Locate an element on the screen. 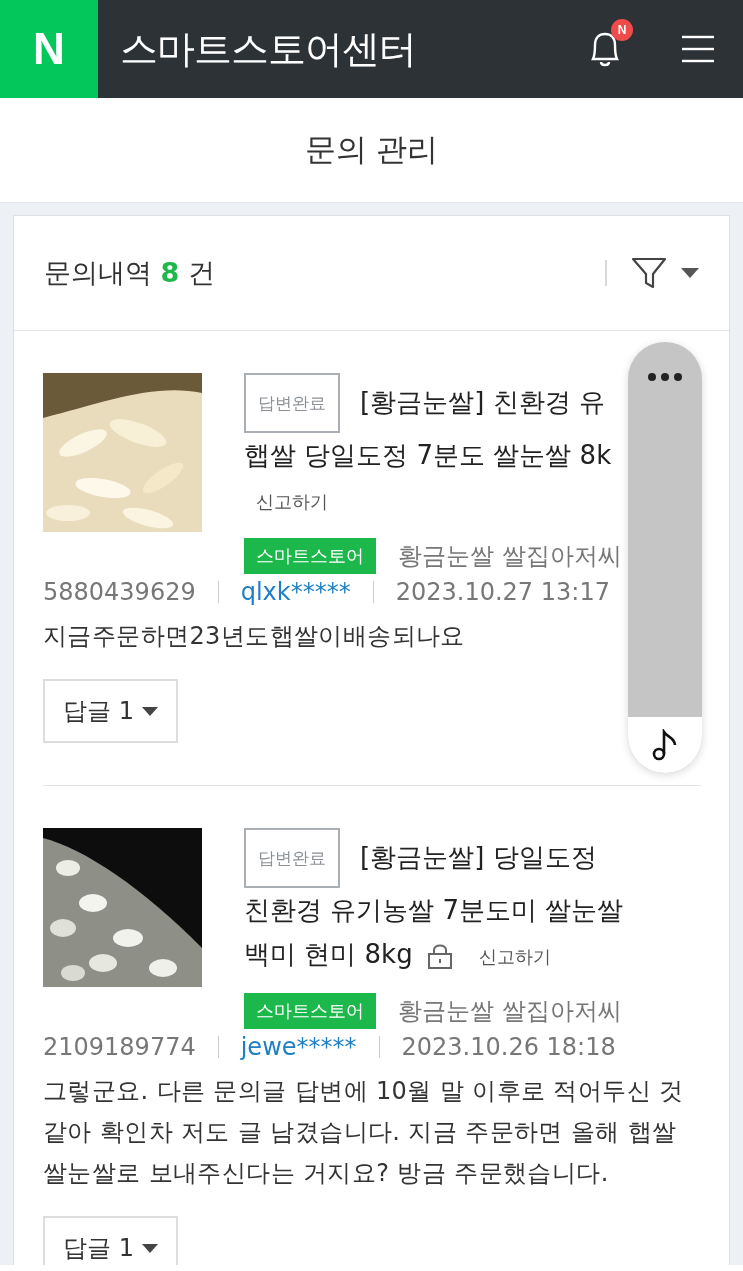 Image resolution: width=743 pixels, height=1271 pixels. order-number: 5880439629 is located at coordinates (119, 592).